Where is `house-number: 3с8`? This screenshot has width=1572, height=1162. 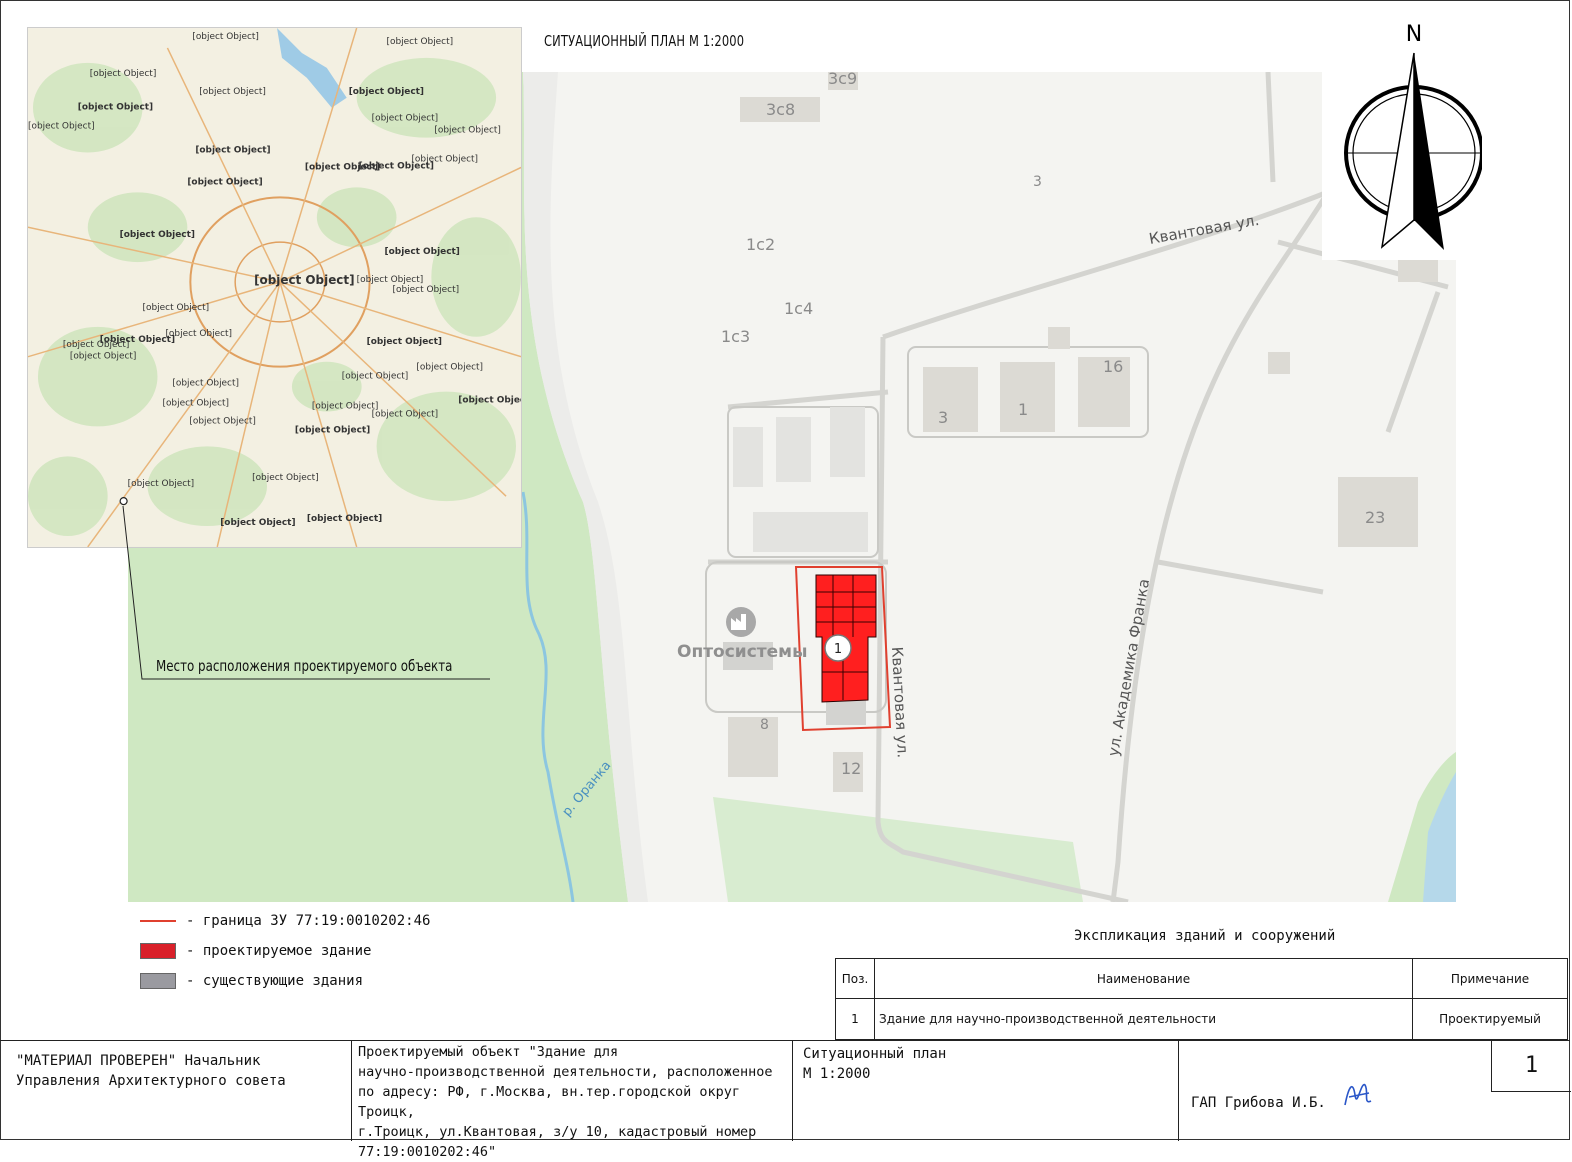 house-number: 3с8 is located at coordinates (780, 109).